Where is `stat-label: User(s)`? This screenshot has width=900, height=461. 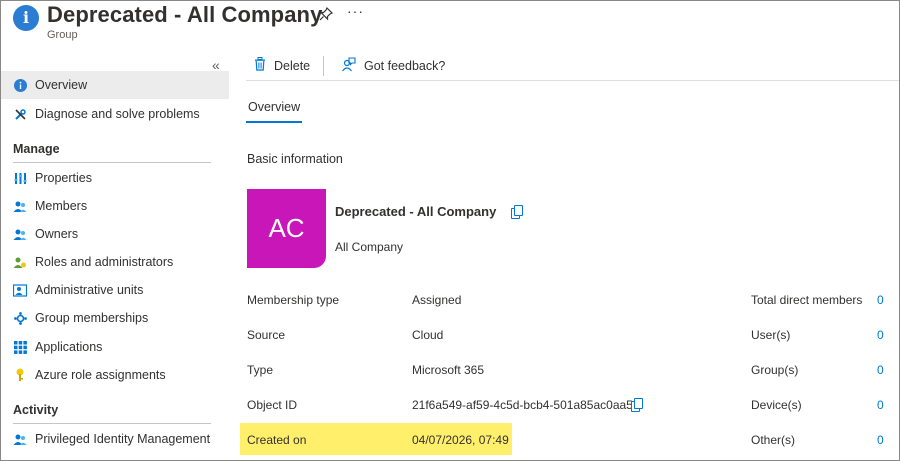 stat-label: User(s) is located at coordinates (771, 335).